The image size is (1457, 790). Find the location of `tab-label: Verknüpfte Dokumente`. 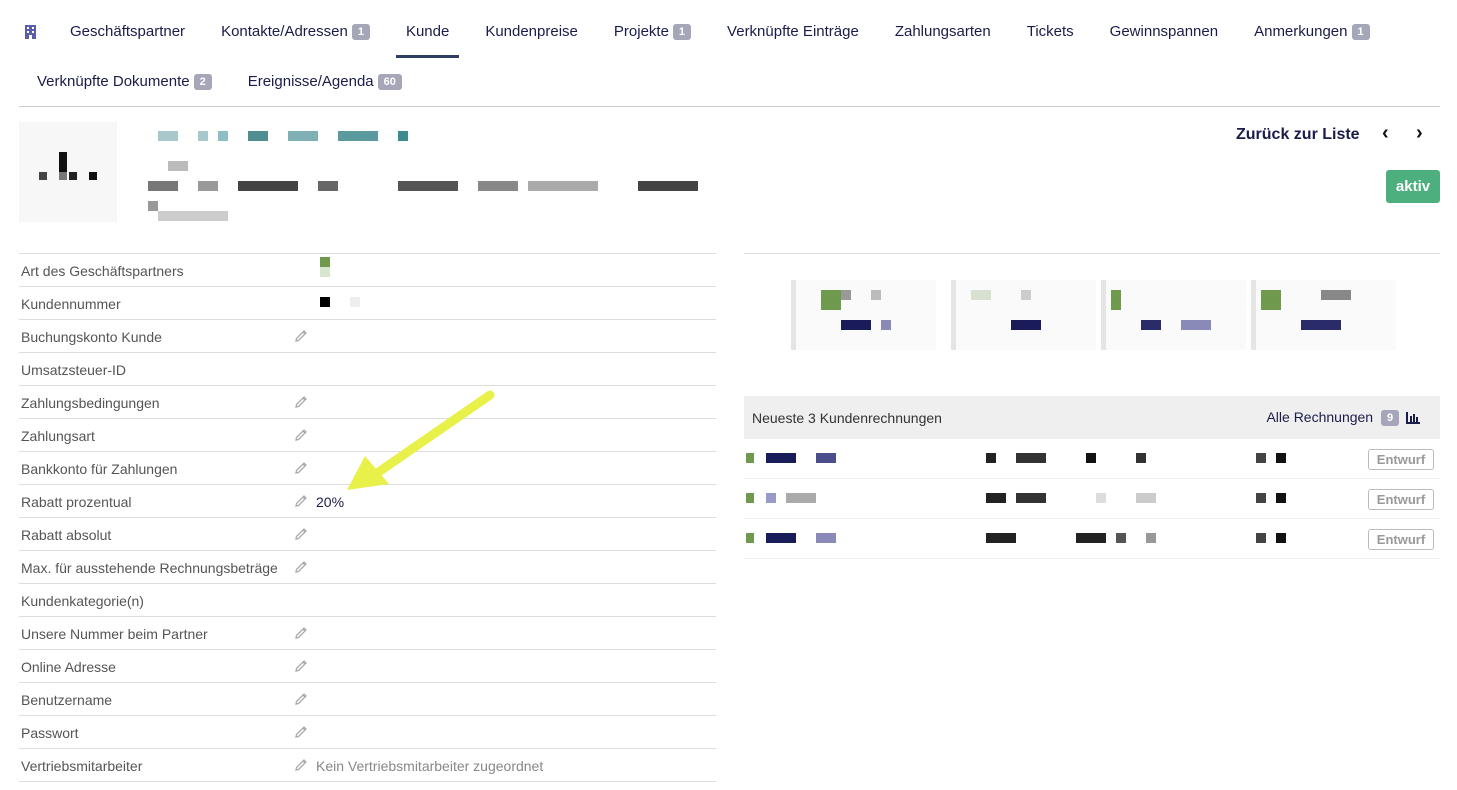

tab-label: Verknüpfte Dokumente is located at coordinates (113, 81).